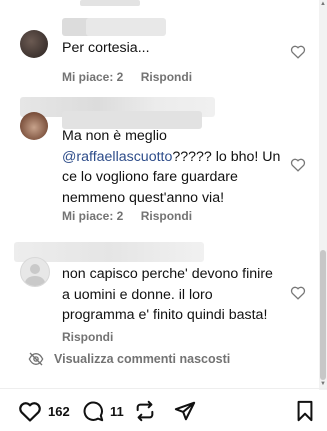  Describe the element at coordinates (117, 157) in the screenshot. I see `user-mention-link: @raffaellascuotto` at that location.